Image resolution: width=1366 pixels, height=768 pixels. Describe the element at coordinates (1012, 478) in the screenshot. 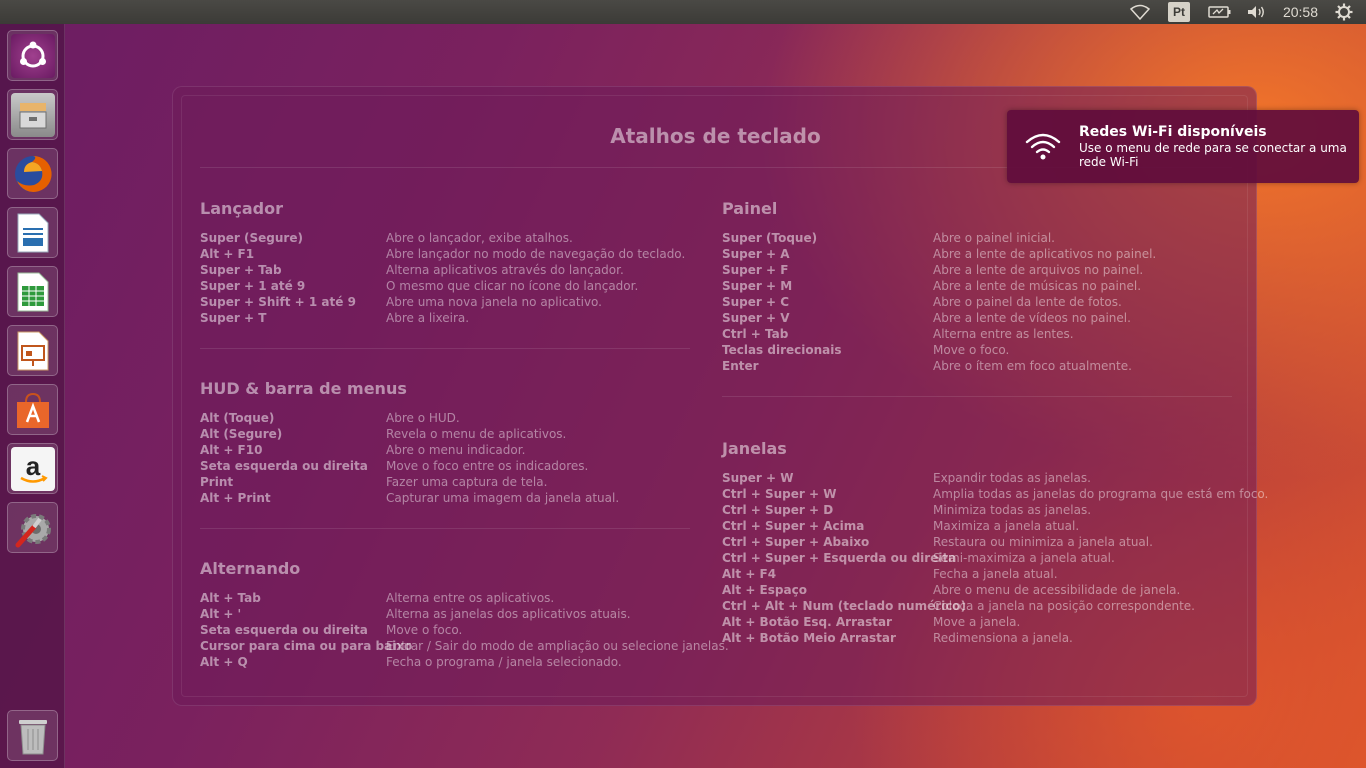

I see `shortcut-description: Expandir todas as janelas.` at that location.